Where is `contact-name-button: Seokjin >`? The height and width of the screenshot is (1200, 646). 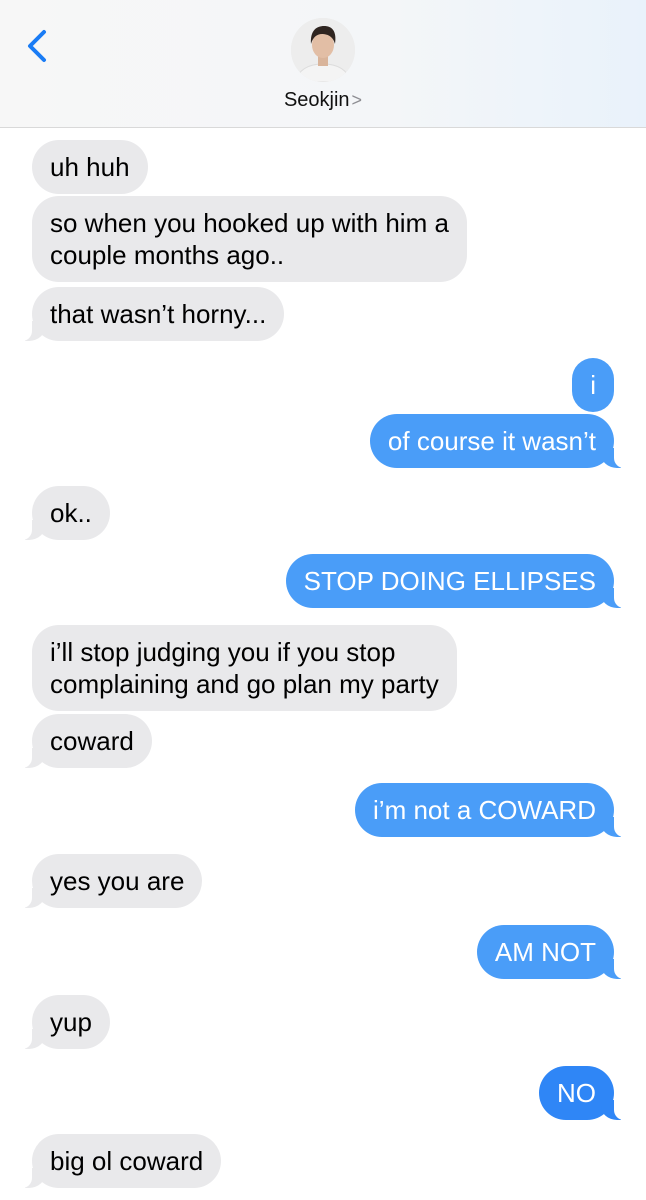
contact-name-button: Seokjin > is located at coordinates (323, 100).